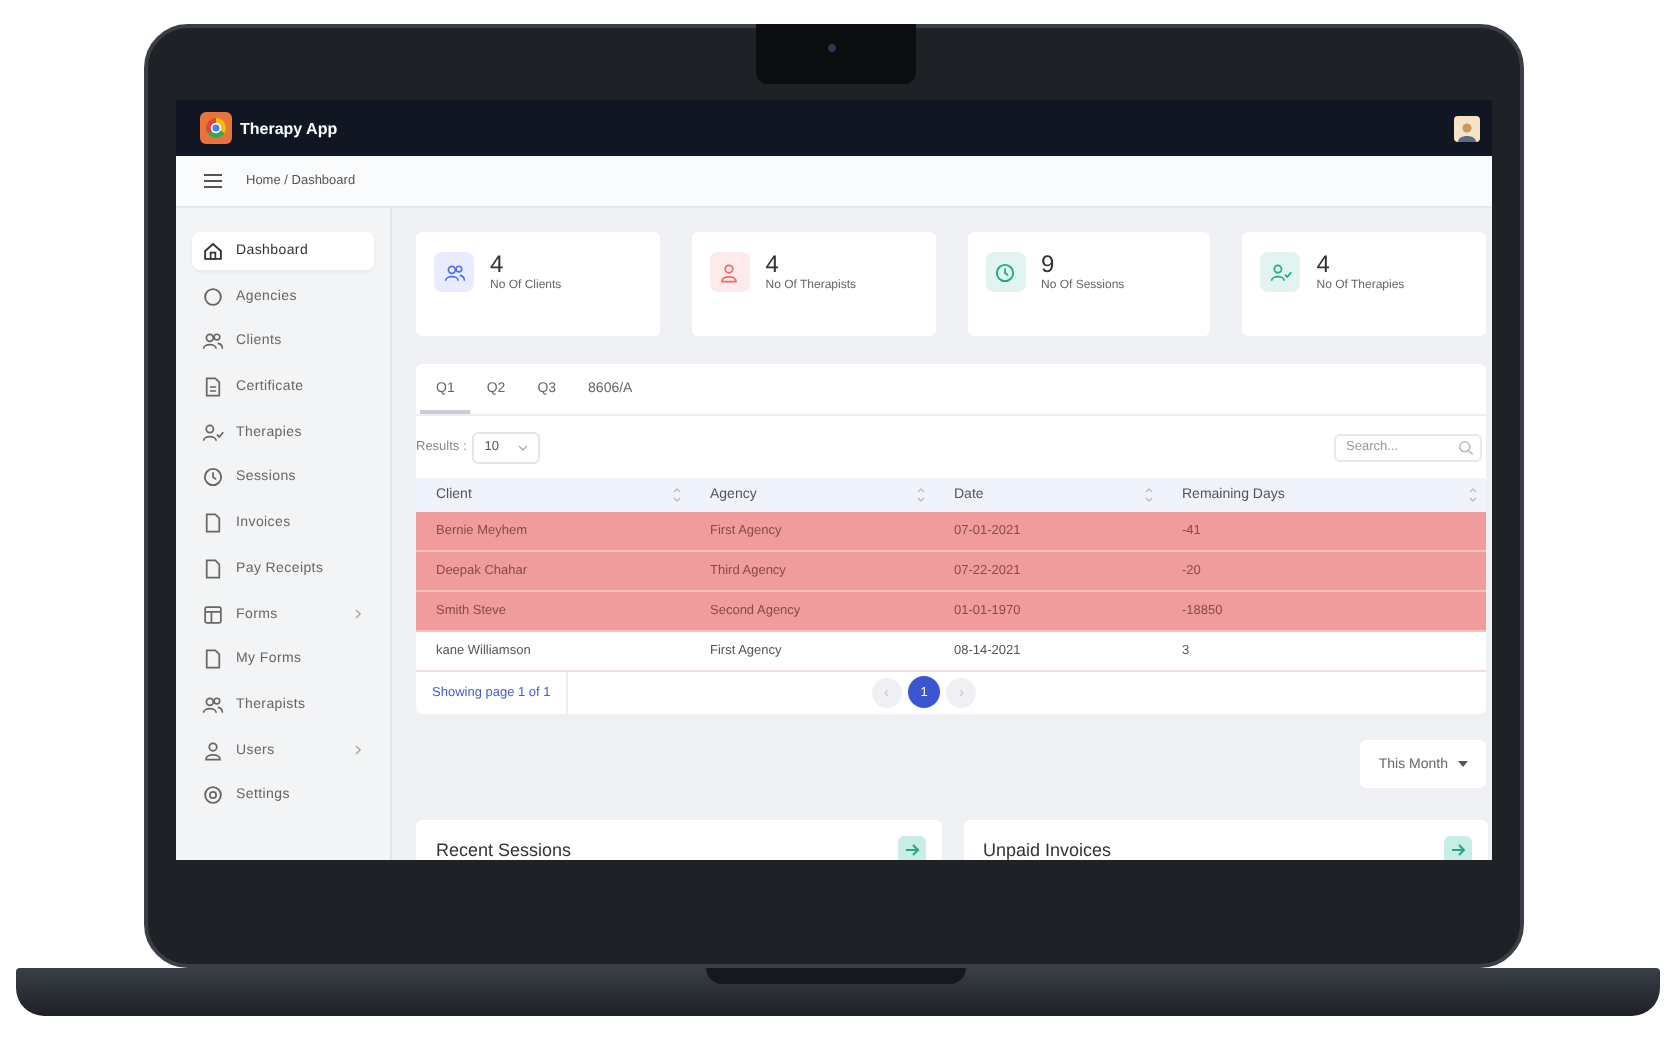 The image size is (1678, 1044). What do you see at coordinates (213, 296) in the screenshot?
I see `circle-icon` at bounding box center [213, 296].